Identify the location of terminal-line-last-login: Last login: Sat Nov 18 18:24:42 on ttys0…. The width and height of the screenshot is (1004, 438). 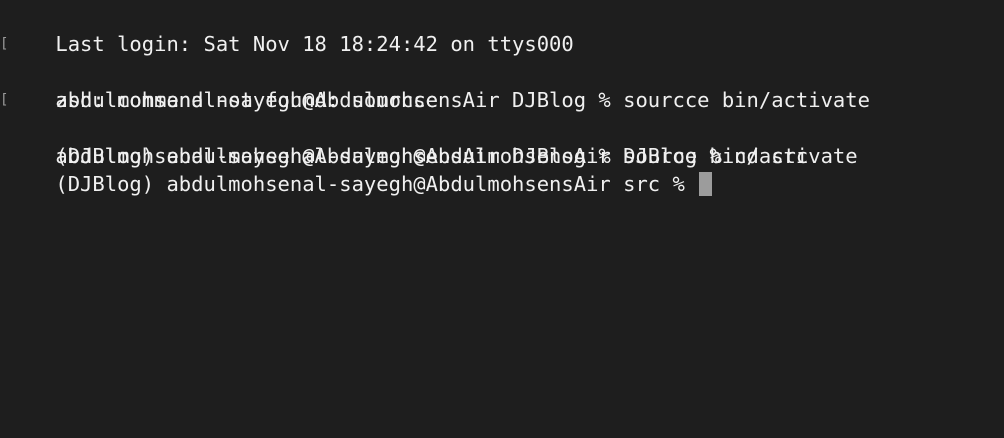
(505, 29).